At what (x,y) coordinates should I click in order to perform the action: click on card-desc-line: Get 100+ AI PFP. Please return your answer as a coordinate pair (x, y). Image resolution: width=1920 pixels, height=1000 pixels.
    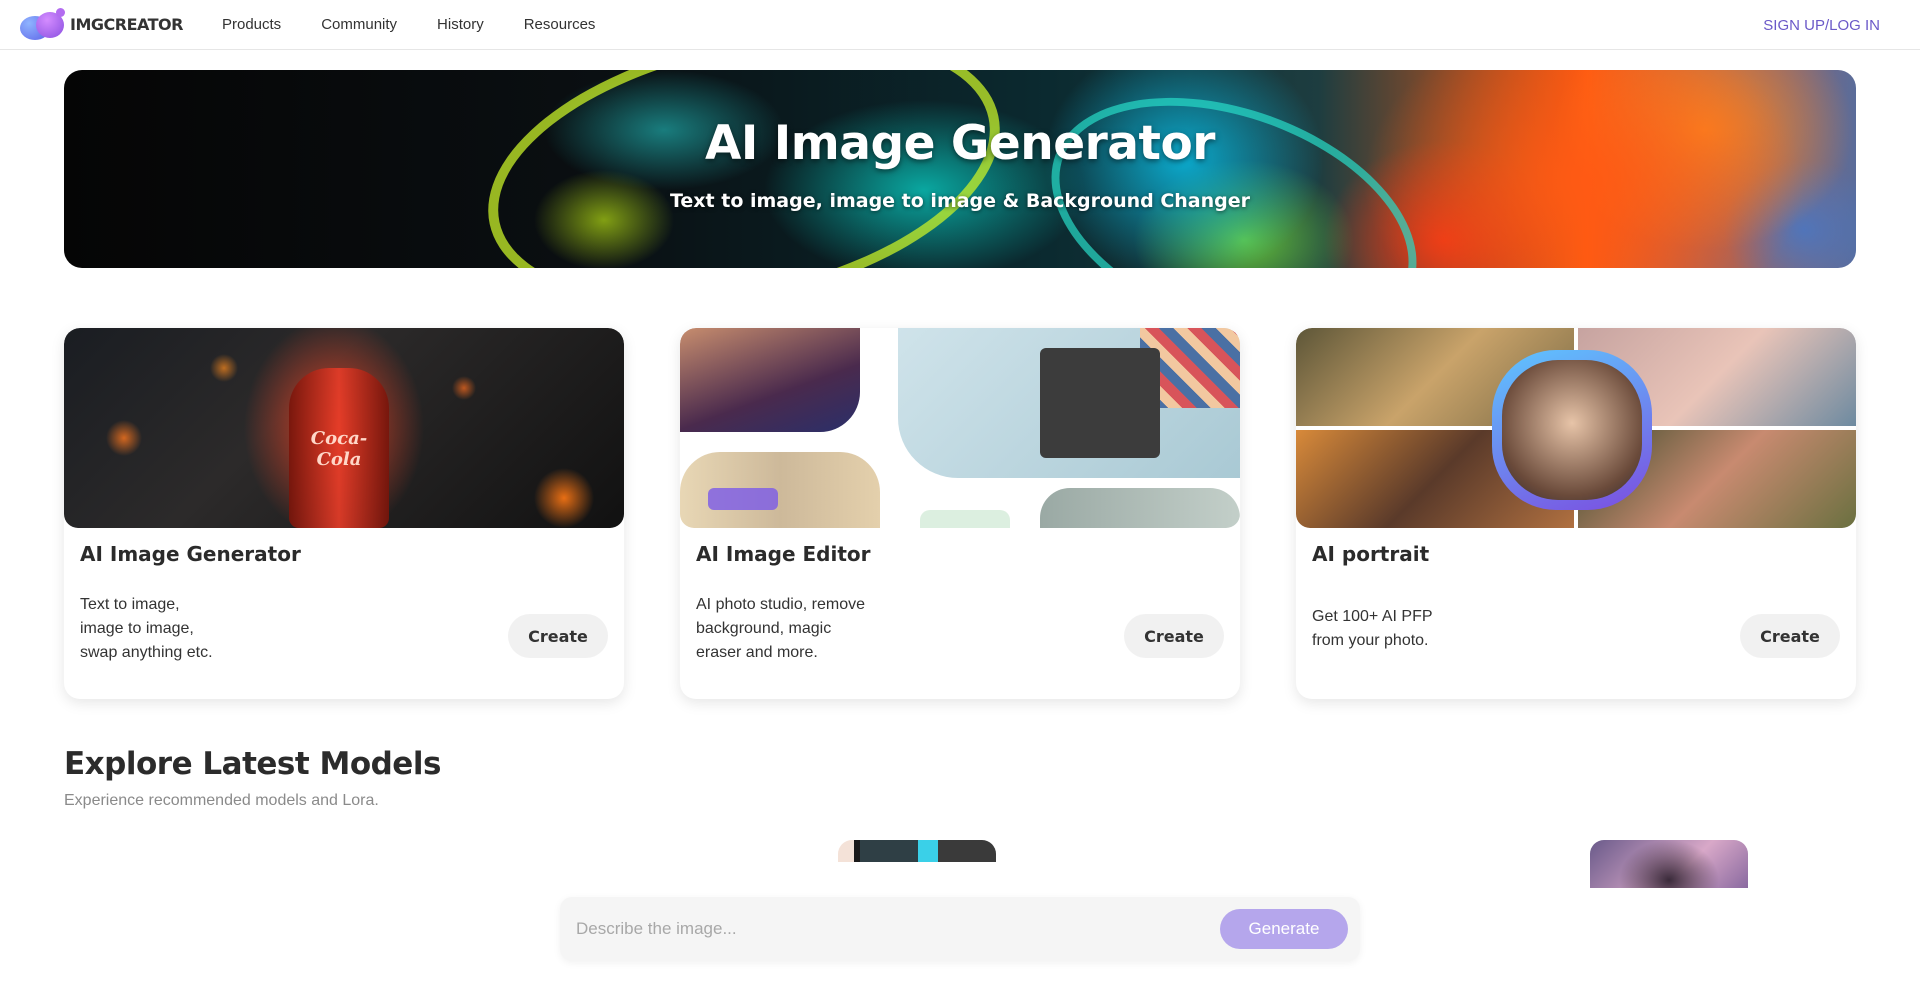
    Looking at the image, I should click on (1372, 616).